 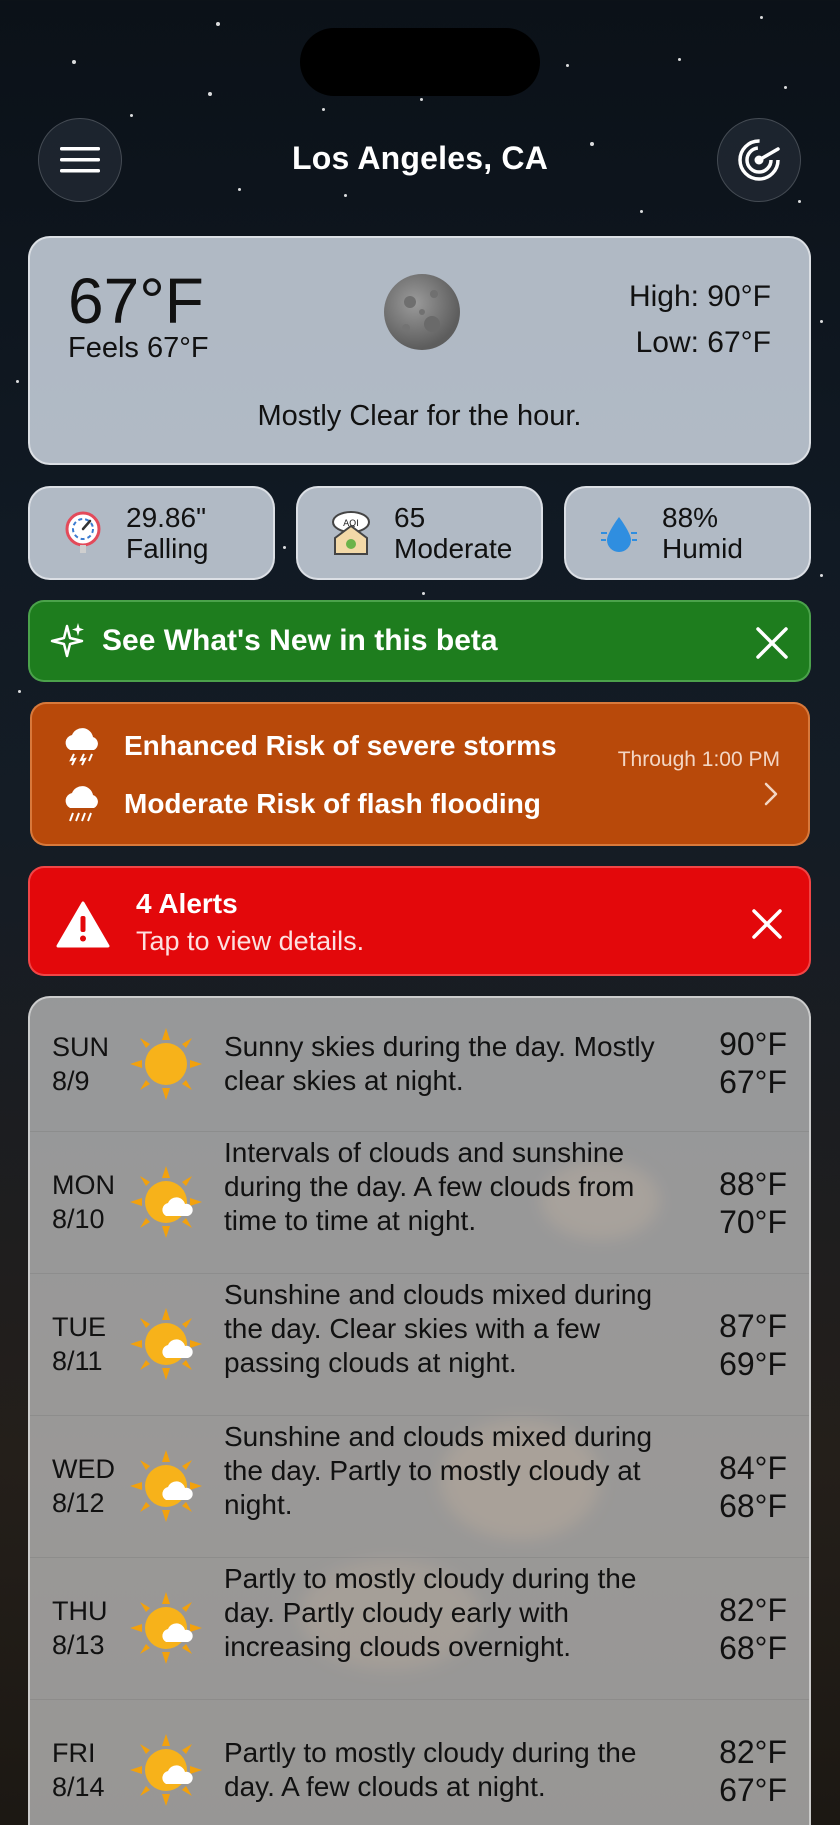 I want to click on forecast-low: 69°F, so click(x=753, y=1364).